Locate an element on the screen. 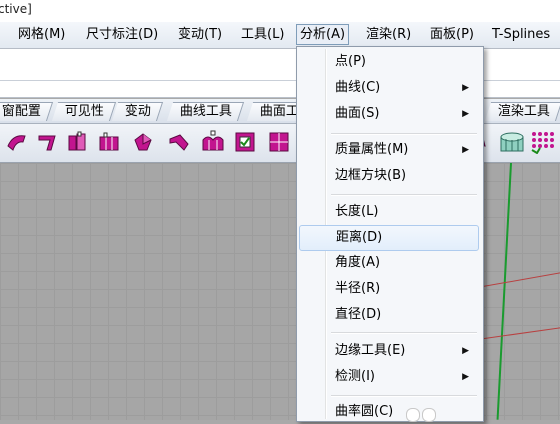 The width and height of the screenshot is (560, 424). menu-item-edge-tools: 边缘工具(E) ▶ is located at coordinates (389, 351).